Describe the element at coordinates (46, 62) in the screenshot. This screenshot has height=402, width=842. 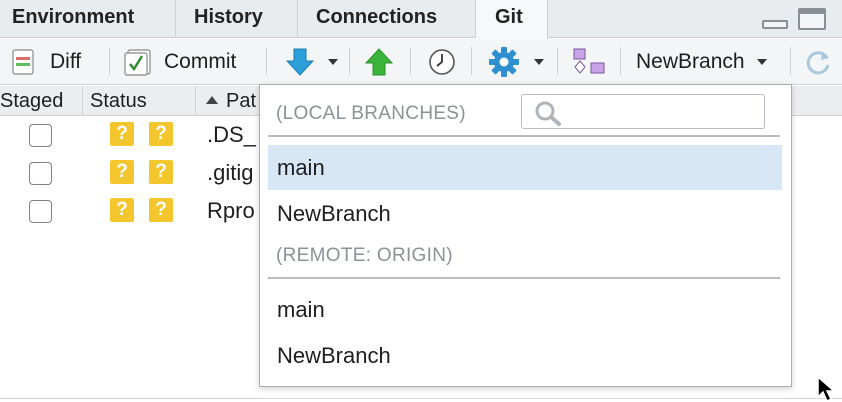
I see `diff-button: Diff` at that location.